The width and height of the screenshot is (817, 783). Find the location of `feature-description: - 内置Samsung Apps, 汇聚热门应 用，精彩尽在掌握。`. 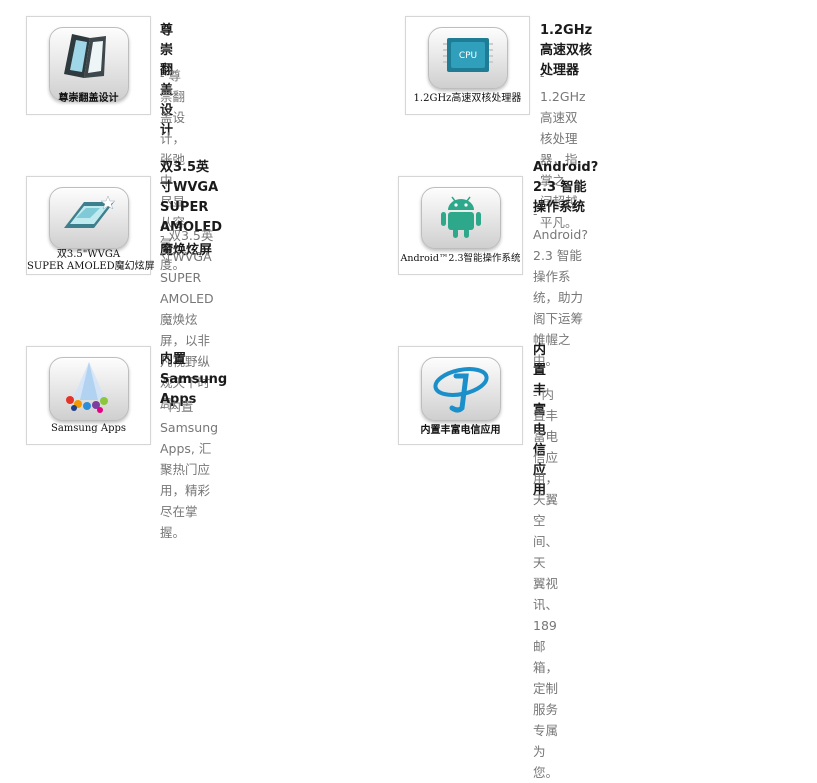

feature-description: - 内置Samsung Apps, 汇聚热门应 用，精彩尽在掌握。 is located at coordinates (189, 469).